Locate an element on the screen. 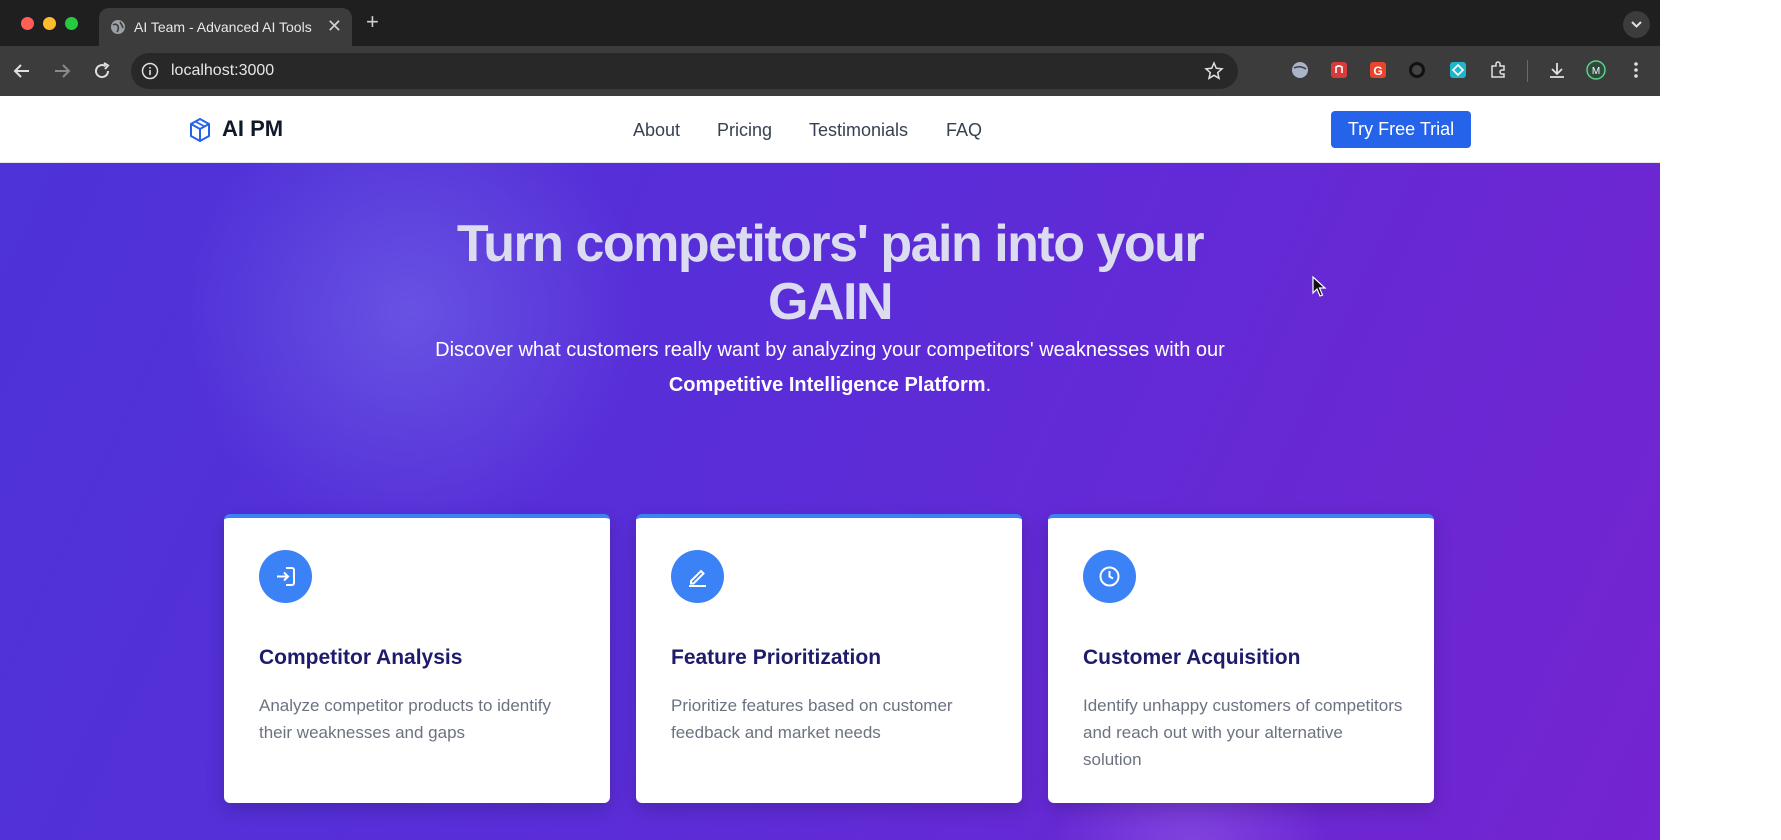  tab-close-button: ✕ is located at coordinates (334, 26).